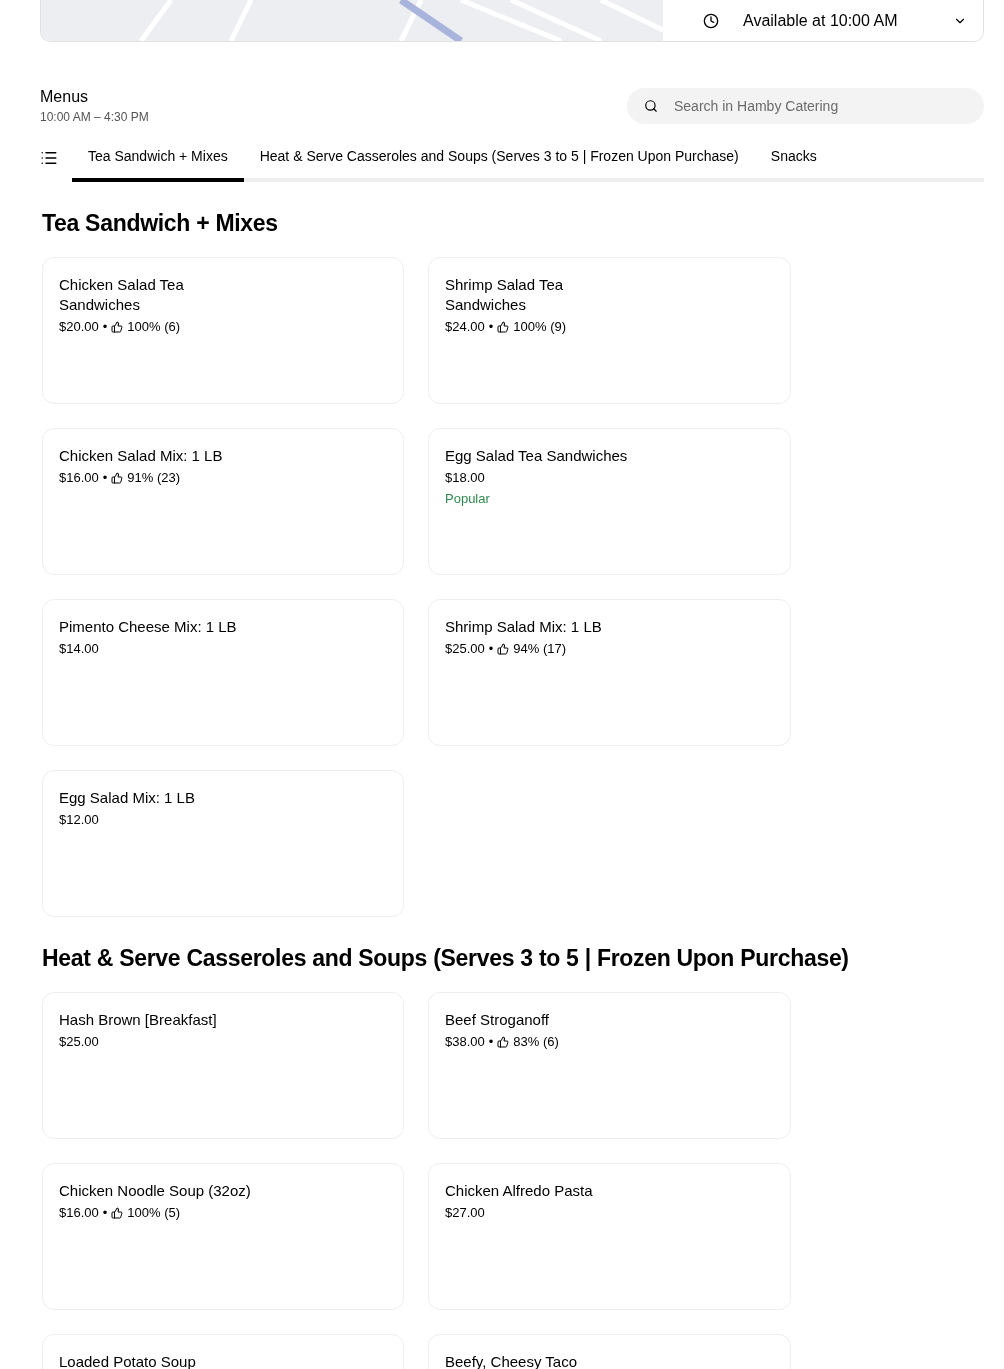 The width and height of the screenshot is (1004, 1369). I want to click on menu-item-card: Egg Salad Tea Sandwiches $18.00 Popular, so click(609, 501).